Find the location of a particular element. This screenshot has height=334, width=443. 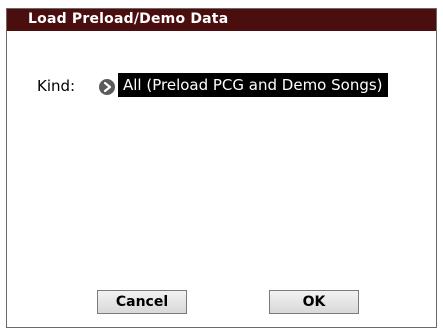

kind-label: Kind: is located at coordinates (56, 86).